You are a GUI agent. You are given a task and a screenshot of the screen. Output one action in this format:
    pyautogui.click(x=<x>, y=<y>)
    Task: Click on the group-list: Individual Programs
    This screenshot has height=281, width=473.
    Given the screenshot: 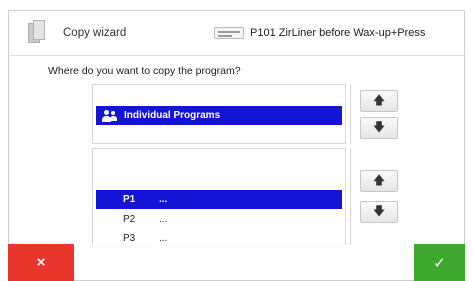 What is the action you would take?
    pyautogui.click(x=219, y=114)
    